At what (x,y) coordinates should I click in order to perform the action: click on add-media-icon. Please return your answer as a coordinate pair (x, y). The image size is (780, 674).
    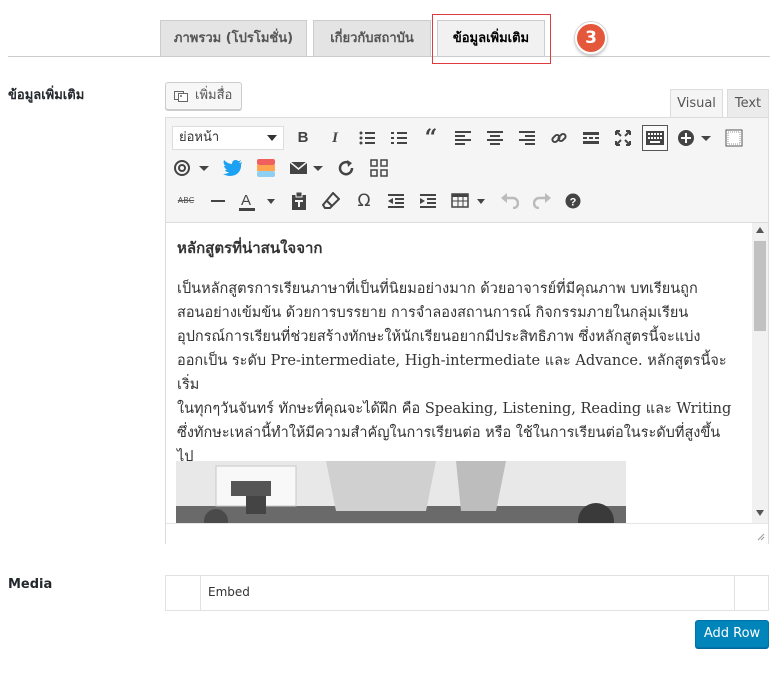
    Looking at the image, I should click on (181, 96).